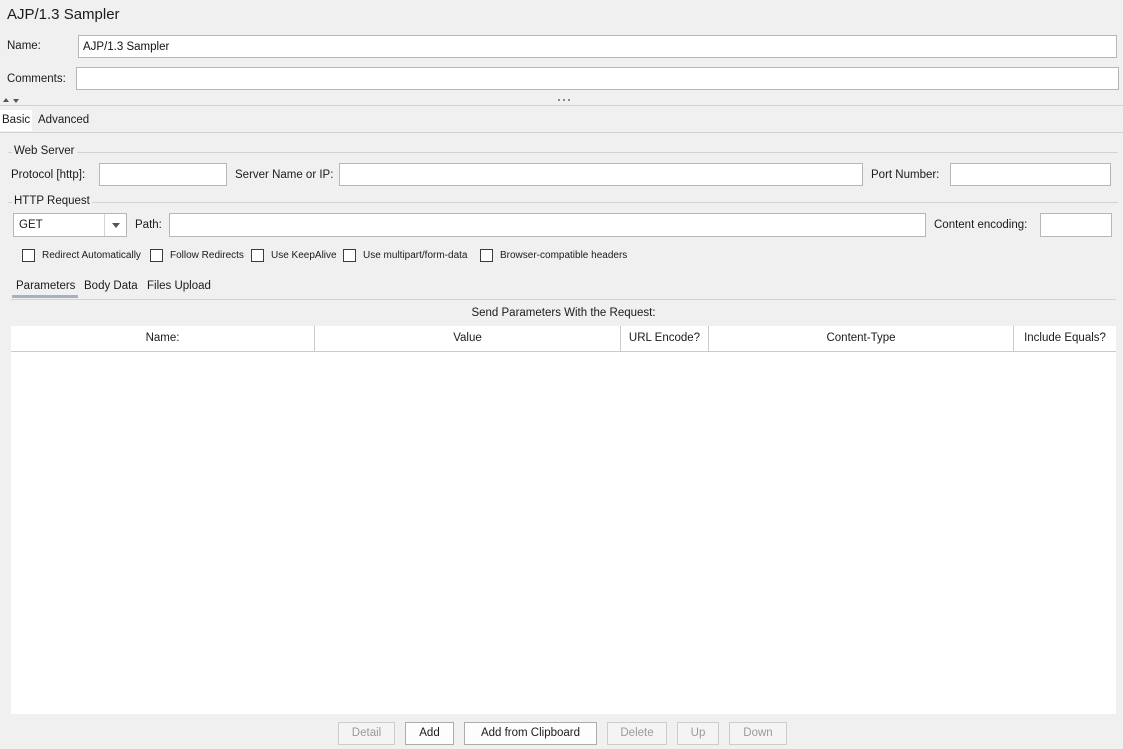 The width and height of the screenshot is (1123, 749). I want to click on protocol-input, so click(163, 174).